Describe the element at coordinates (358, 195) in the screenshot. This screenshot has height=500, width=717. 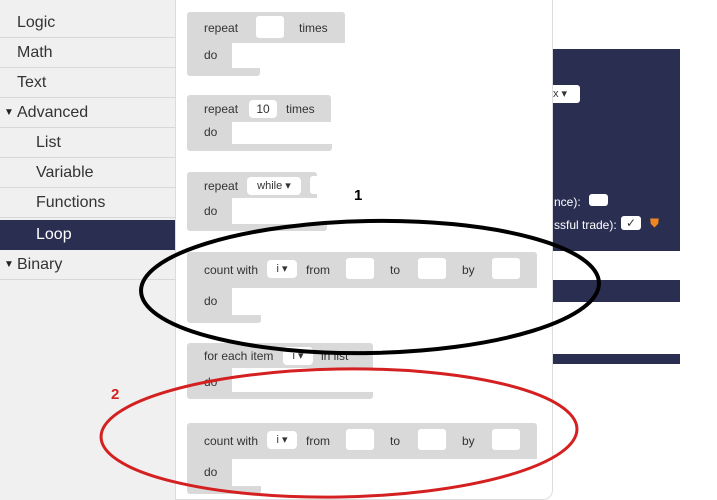
I see `annotation-label-1: 1` at that location.